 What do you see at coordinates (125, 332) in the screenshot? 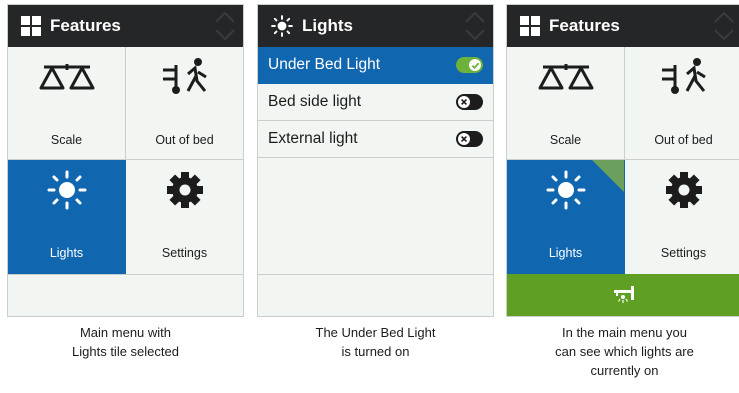
I see `caption-line: Main menu with` at bounding box center [125, 332].